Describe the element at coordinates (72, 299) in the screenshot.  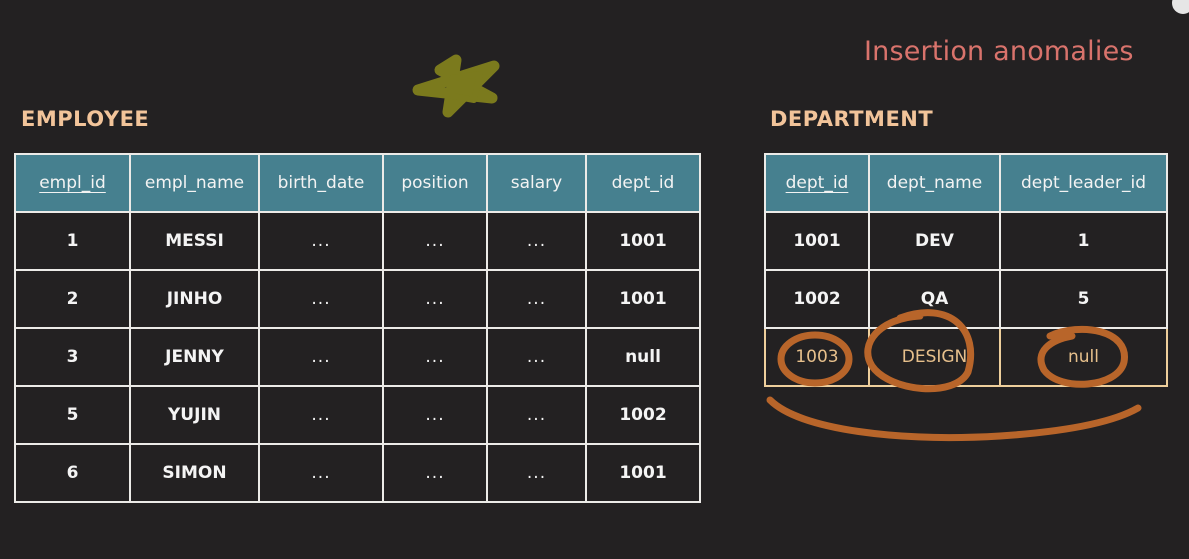
I see `cell-empl-id: 2` at that location.